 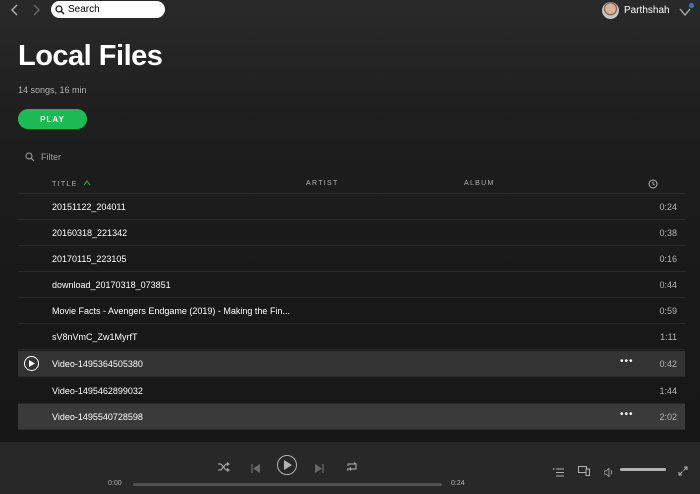 I want to click on search-box, so click(x=108, y=9).